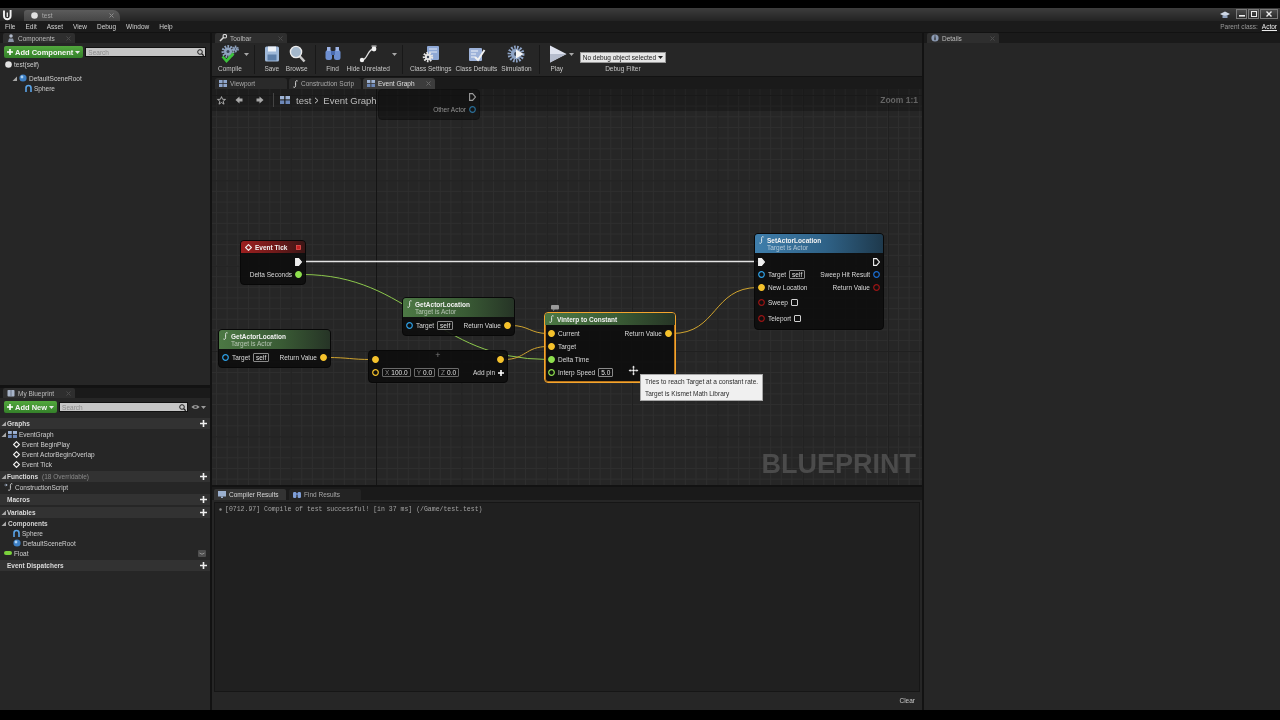 The width and height of the screenshot is (1280, 720). I want to click on maximize-button, so click(1253, 14).